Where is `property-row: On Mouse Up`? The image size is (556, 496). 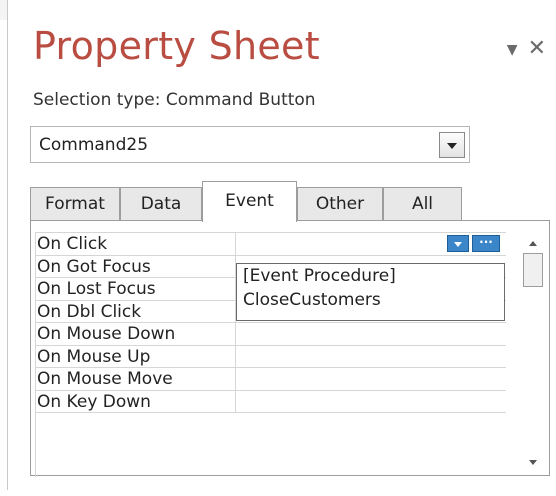 property-row: On Mouse Up is located at coordinates (271, 356).